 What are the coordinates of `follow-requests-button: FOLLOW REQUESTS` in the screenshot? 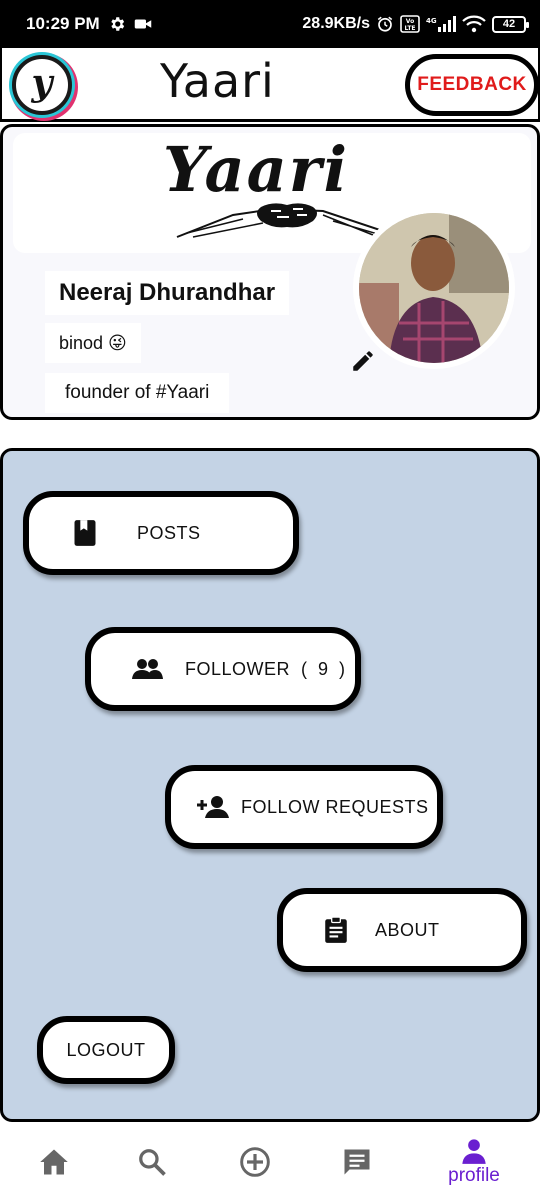 It's located at (304, 807).